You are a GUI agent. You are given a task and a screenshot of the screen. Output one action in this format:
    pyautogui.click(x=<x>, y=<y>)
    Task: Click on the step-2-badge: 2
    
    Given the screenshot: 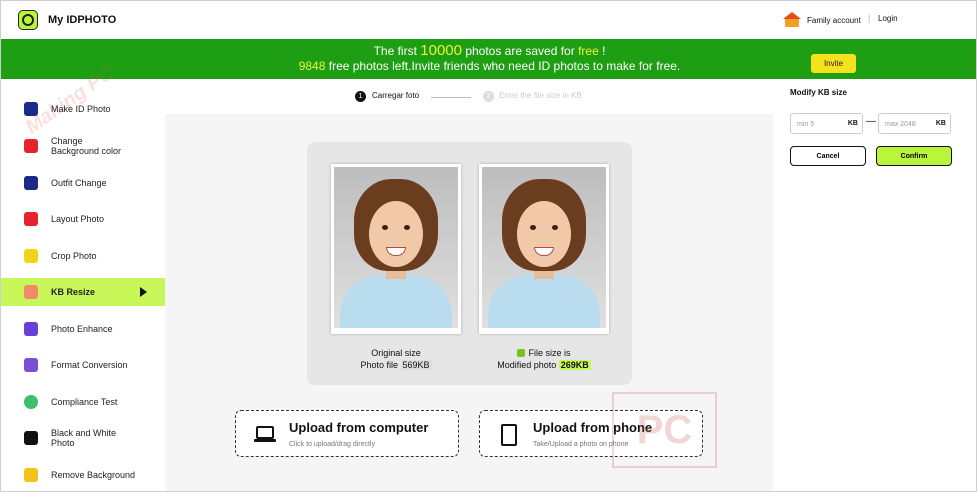 What is the action you would take?
    pyautogui.click(x=488, y=96)
    